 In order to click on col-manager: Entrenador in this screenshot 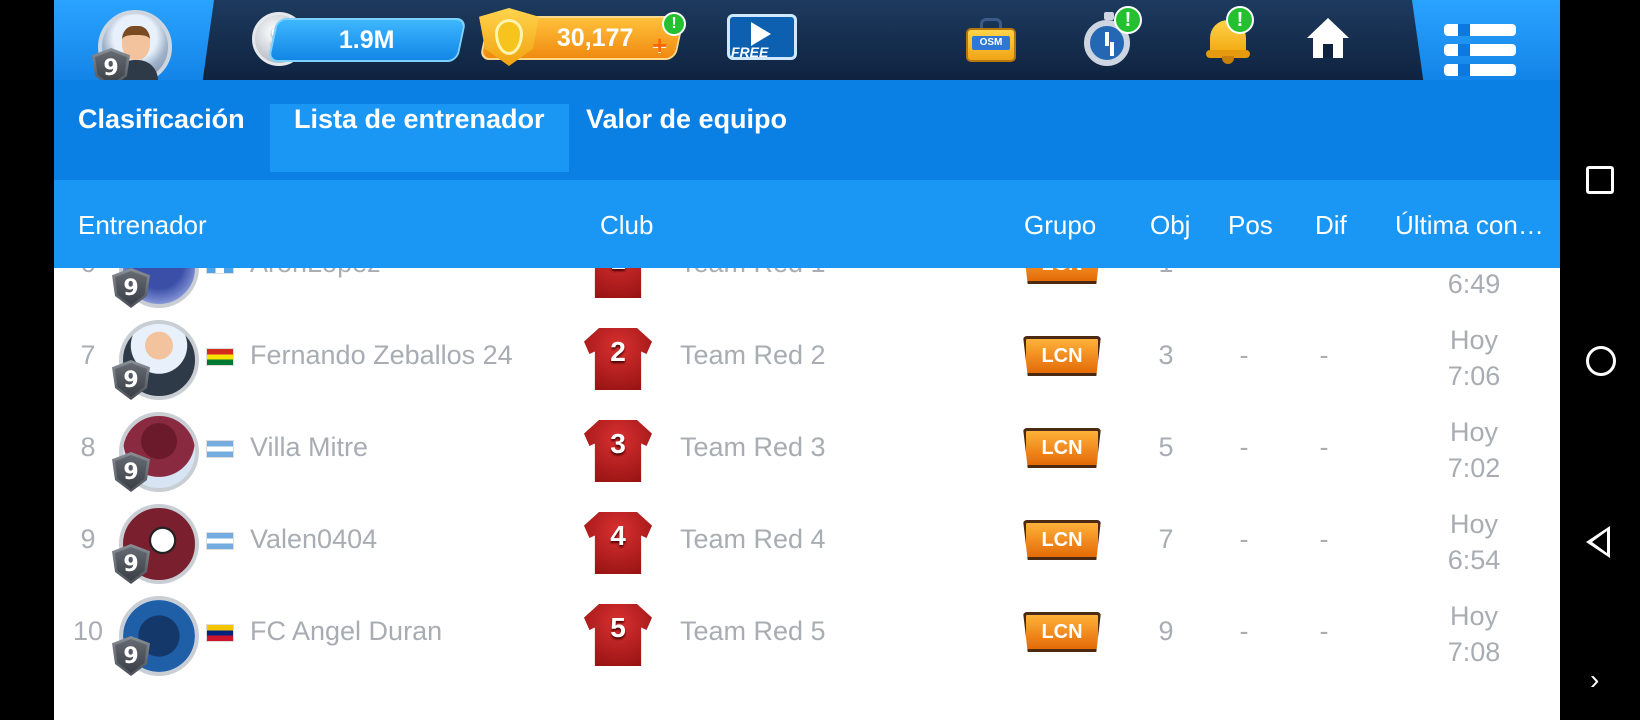, I will do `click(142, 225)`.